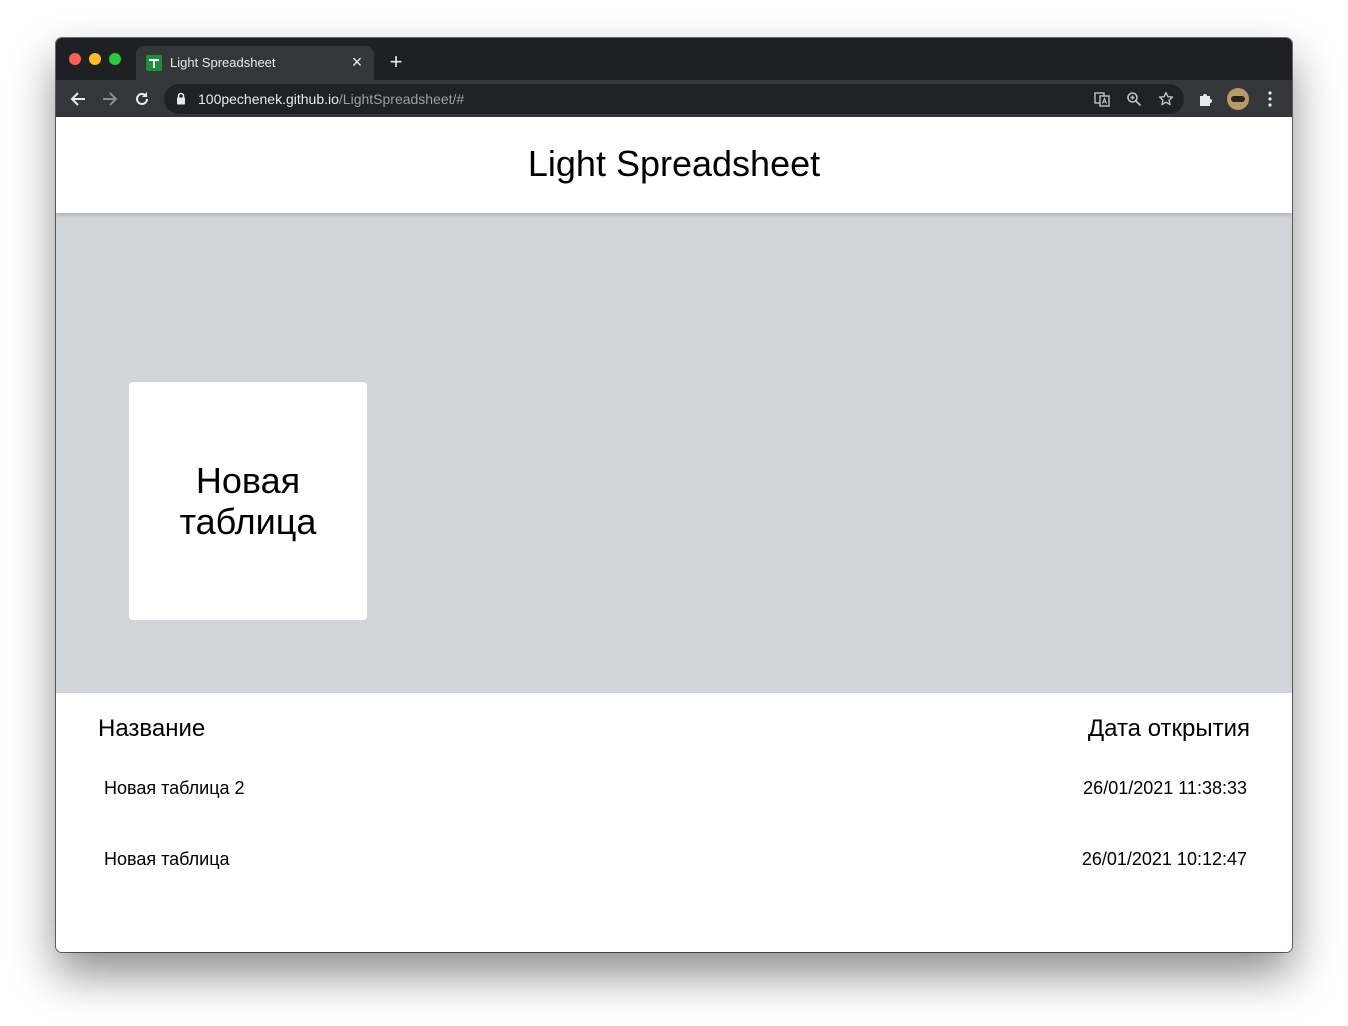  What do you see at coordinates (674, 59) in the screenshot?
I see `tab-strip: Light Spreadsheet × +` at bounding box center [674, 59].